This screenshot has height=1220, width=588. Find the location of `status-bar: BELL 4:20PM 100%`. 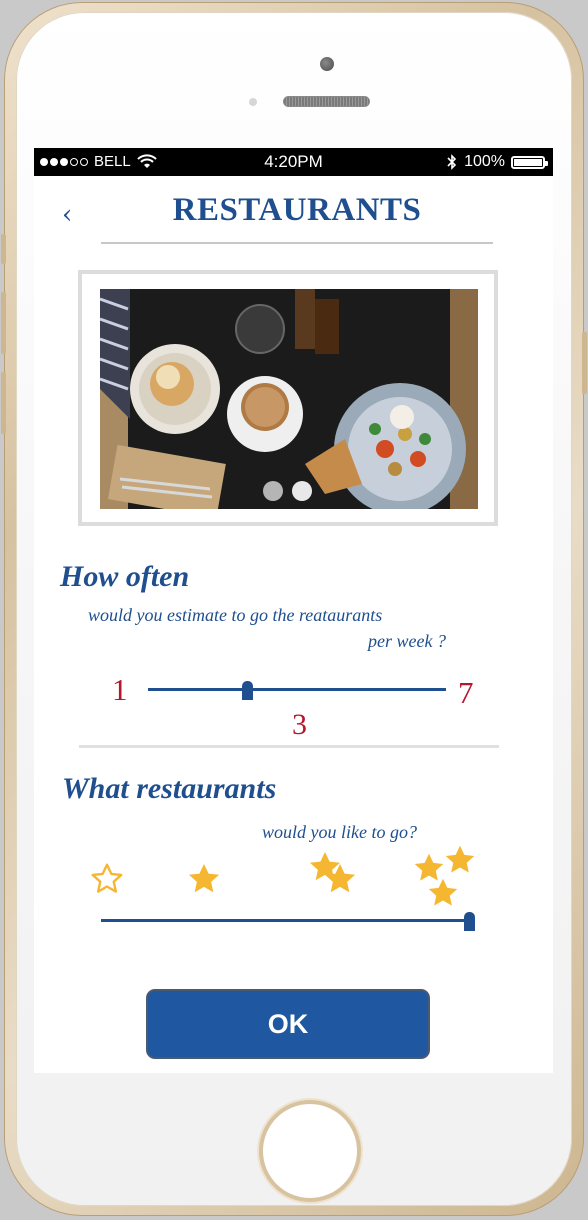

status-bar: BELL 4:20PM 100% is located at coordinates (293, 162).